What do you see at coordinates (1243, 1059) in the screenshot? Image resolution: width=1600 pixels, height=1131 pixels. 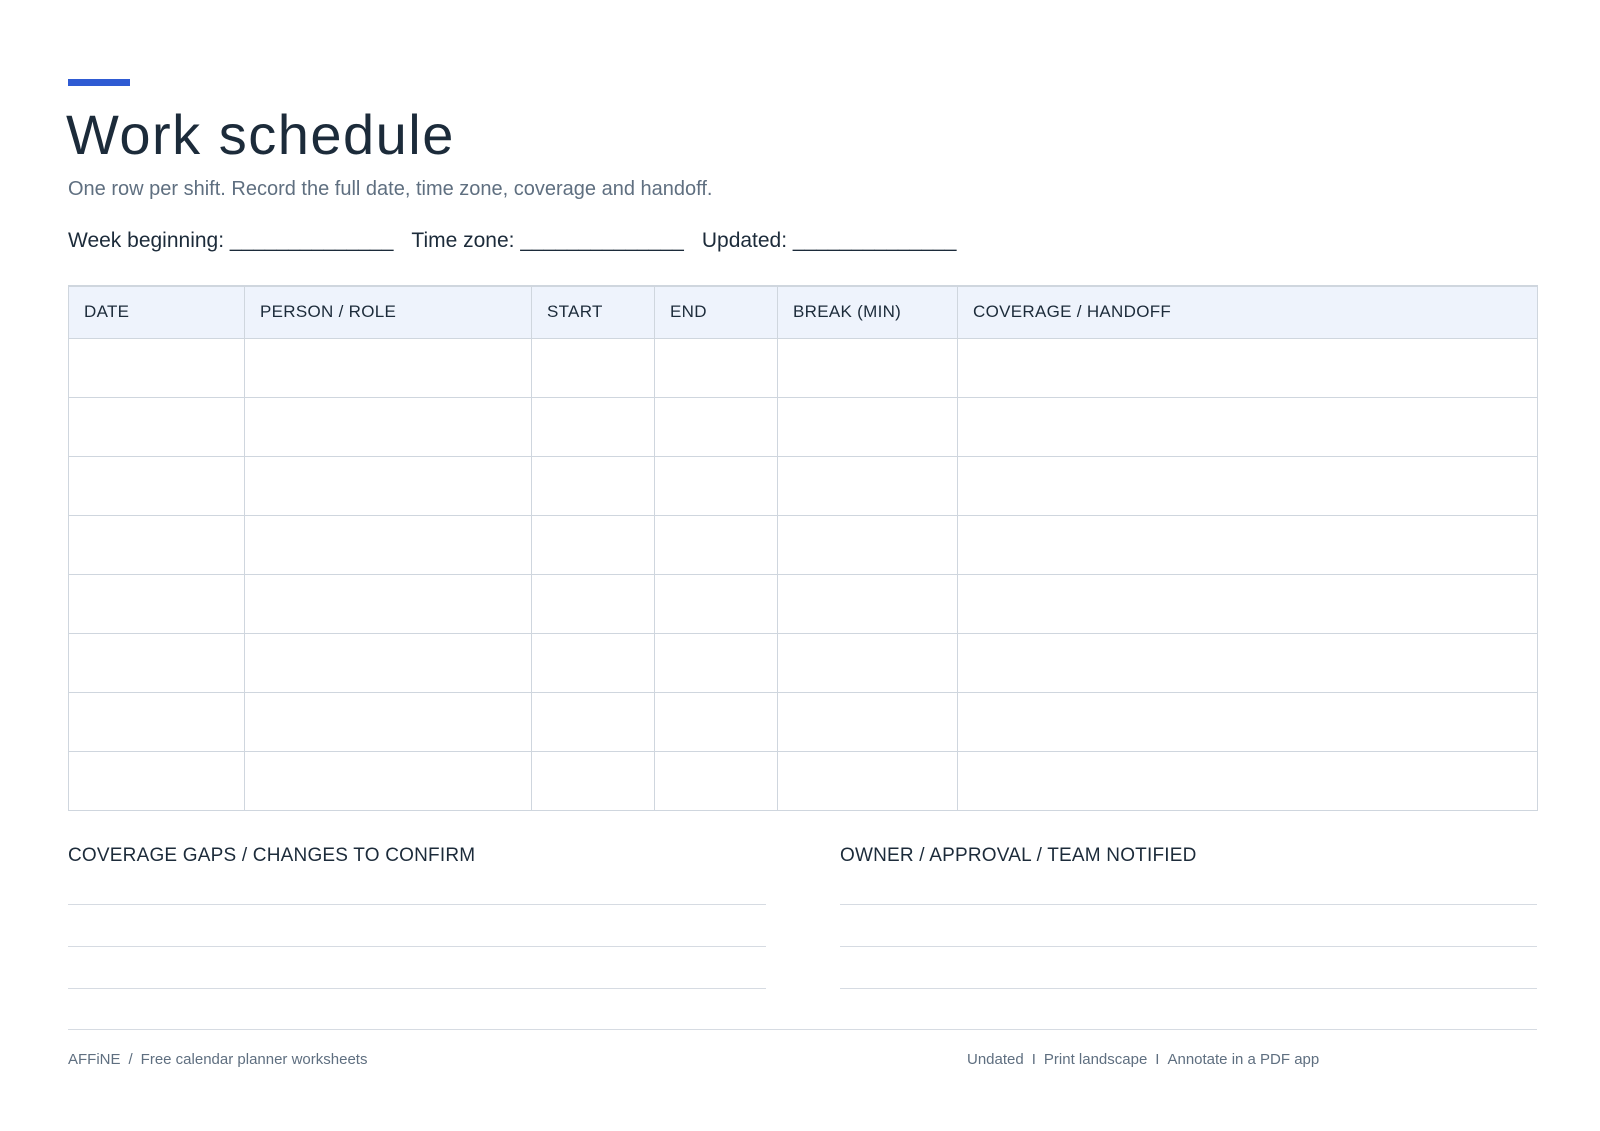 I see `footer-item-annotate: Annotate in a PDF app` at bounding box center [1243, 1059].